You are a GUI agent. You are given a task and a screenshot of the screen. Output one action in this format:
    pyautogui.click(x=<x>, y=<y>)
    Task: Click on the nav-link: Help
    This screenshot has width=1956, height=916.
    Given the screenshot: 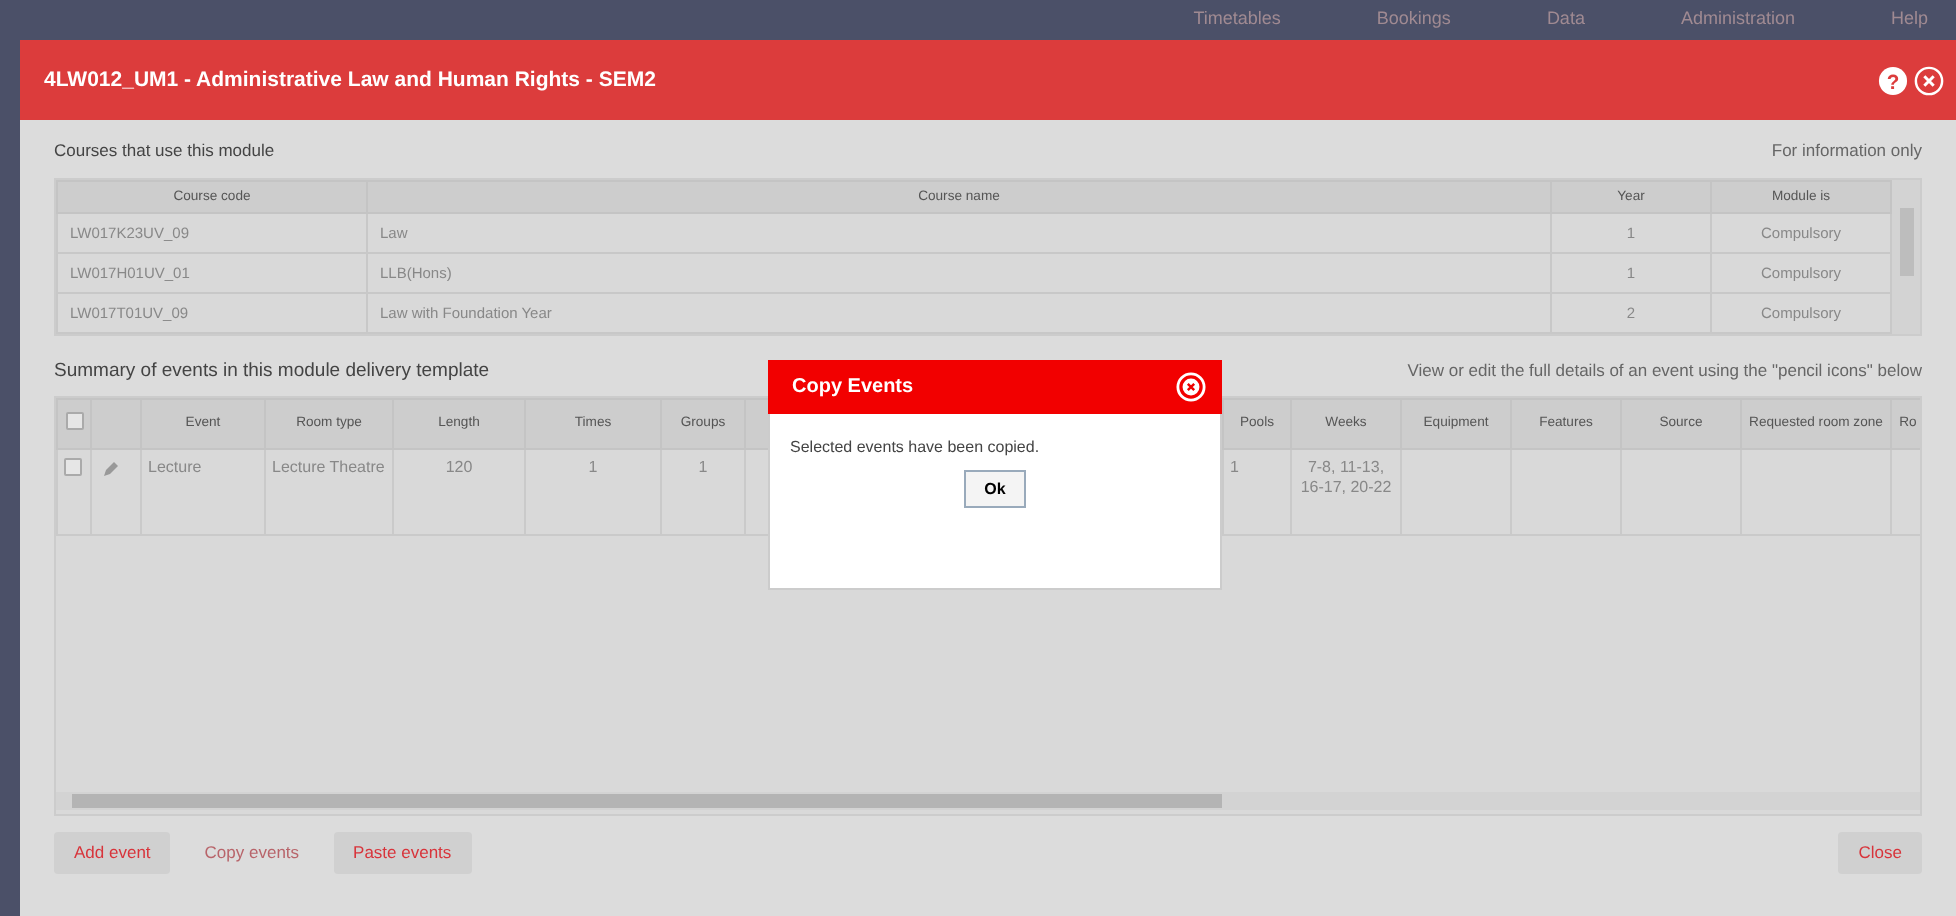 What is the action you would take?
    pyautogui.click(x=1909, y=18)
    